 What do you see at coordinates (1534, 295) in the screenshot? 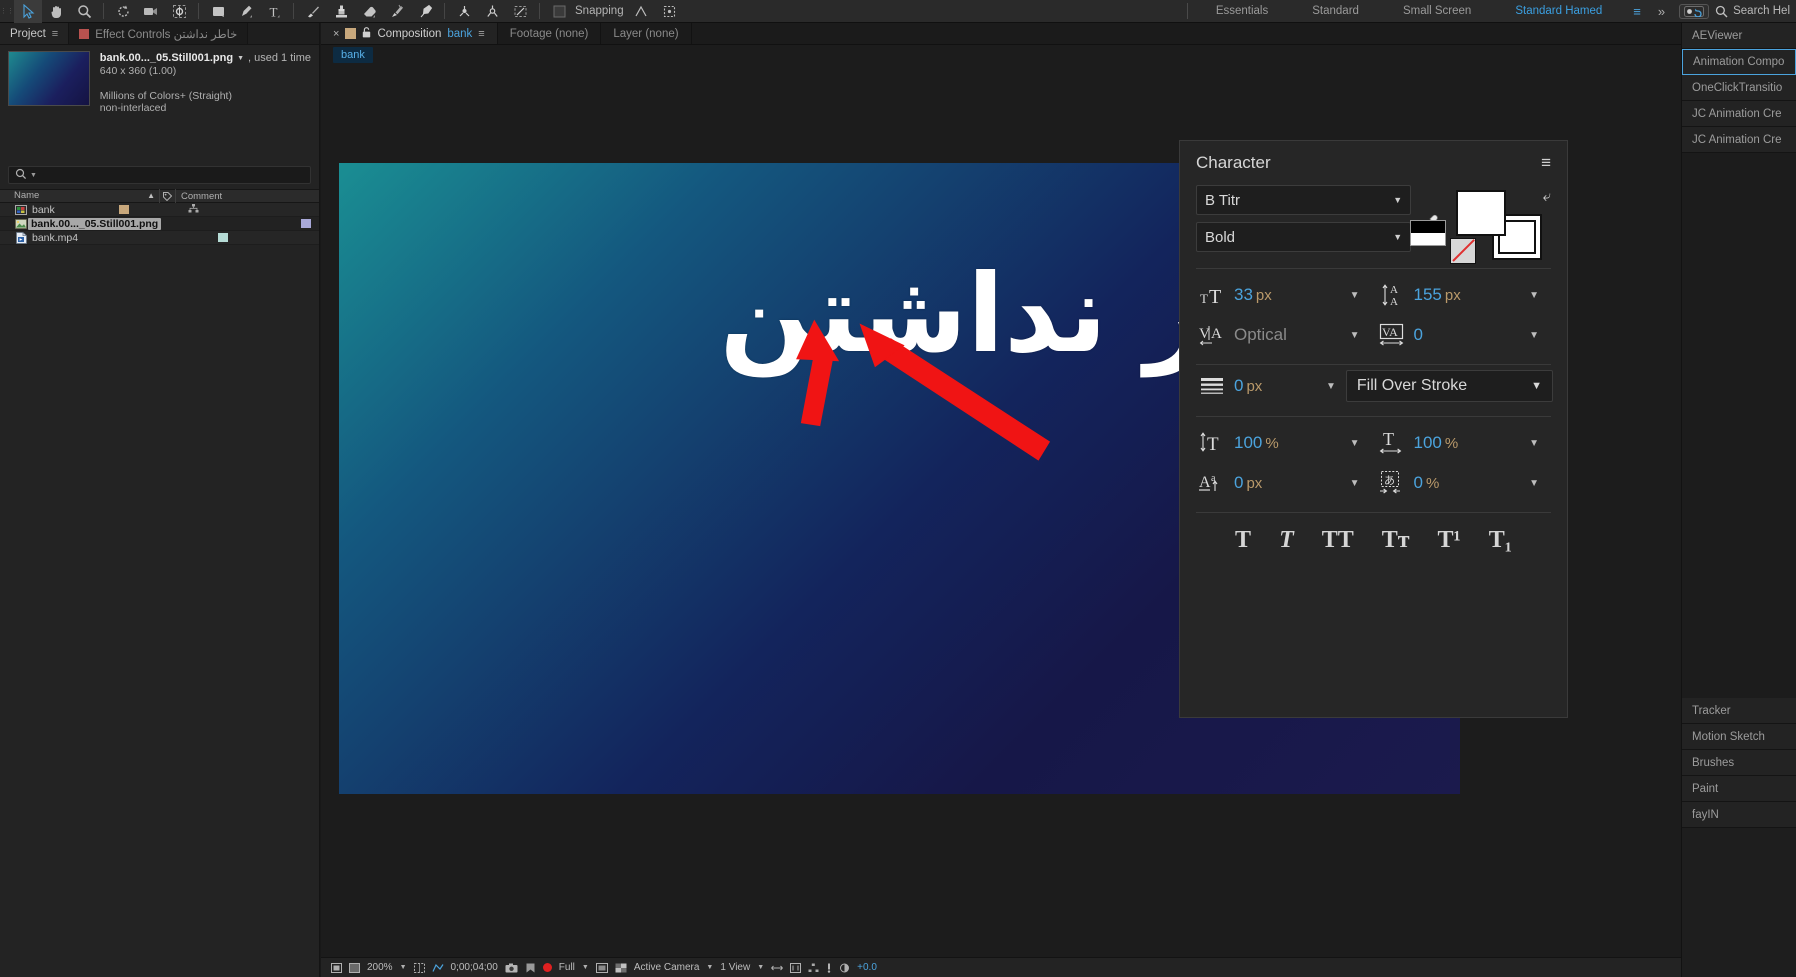
I see `leading-dropdown-icon: ▼` at bounding box center [1534, 295].